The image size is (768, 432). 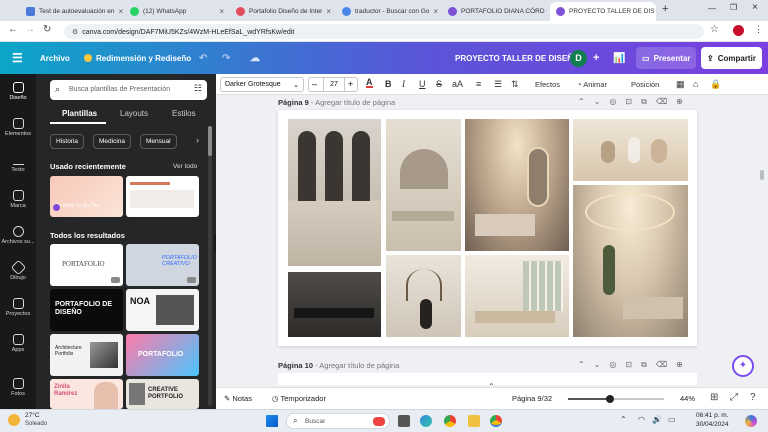 What do you see at coordinates (733, 7) in the screenshot?
I see `maximize-icon: ❐` at bounding box center [733, 7].